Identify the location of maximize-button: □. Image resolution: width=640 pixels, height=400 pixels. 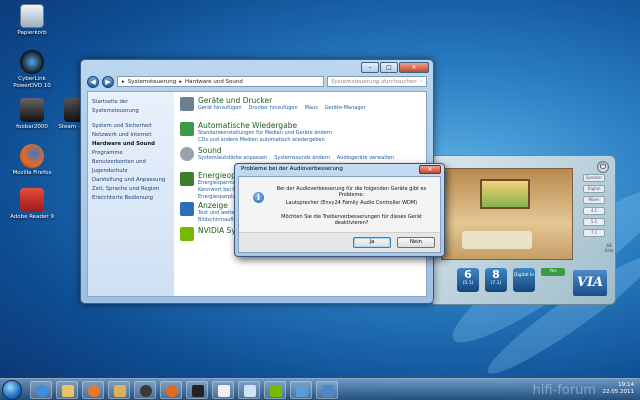
(389, 67).